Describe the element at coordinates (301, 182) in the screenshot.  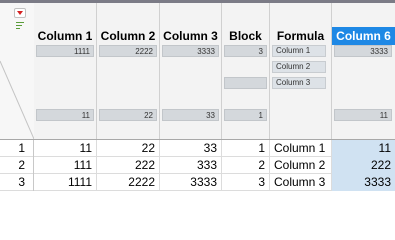
I see `cell-formula: Column 3` at that location.